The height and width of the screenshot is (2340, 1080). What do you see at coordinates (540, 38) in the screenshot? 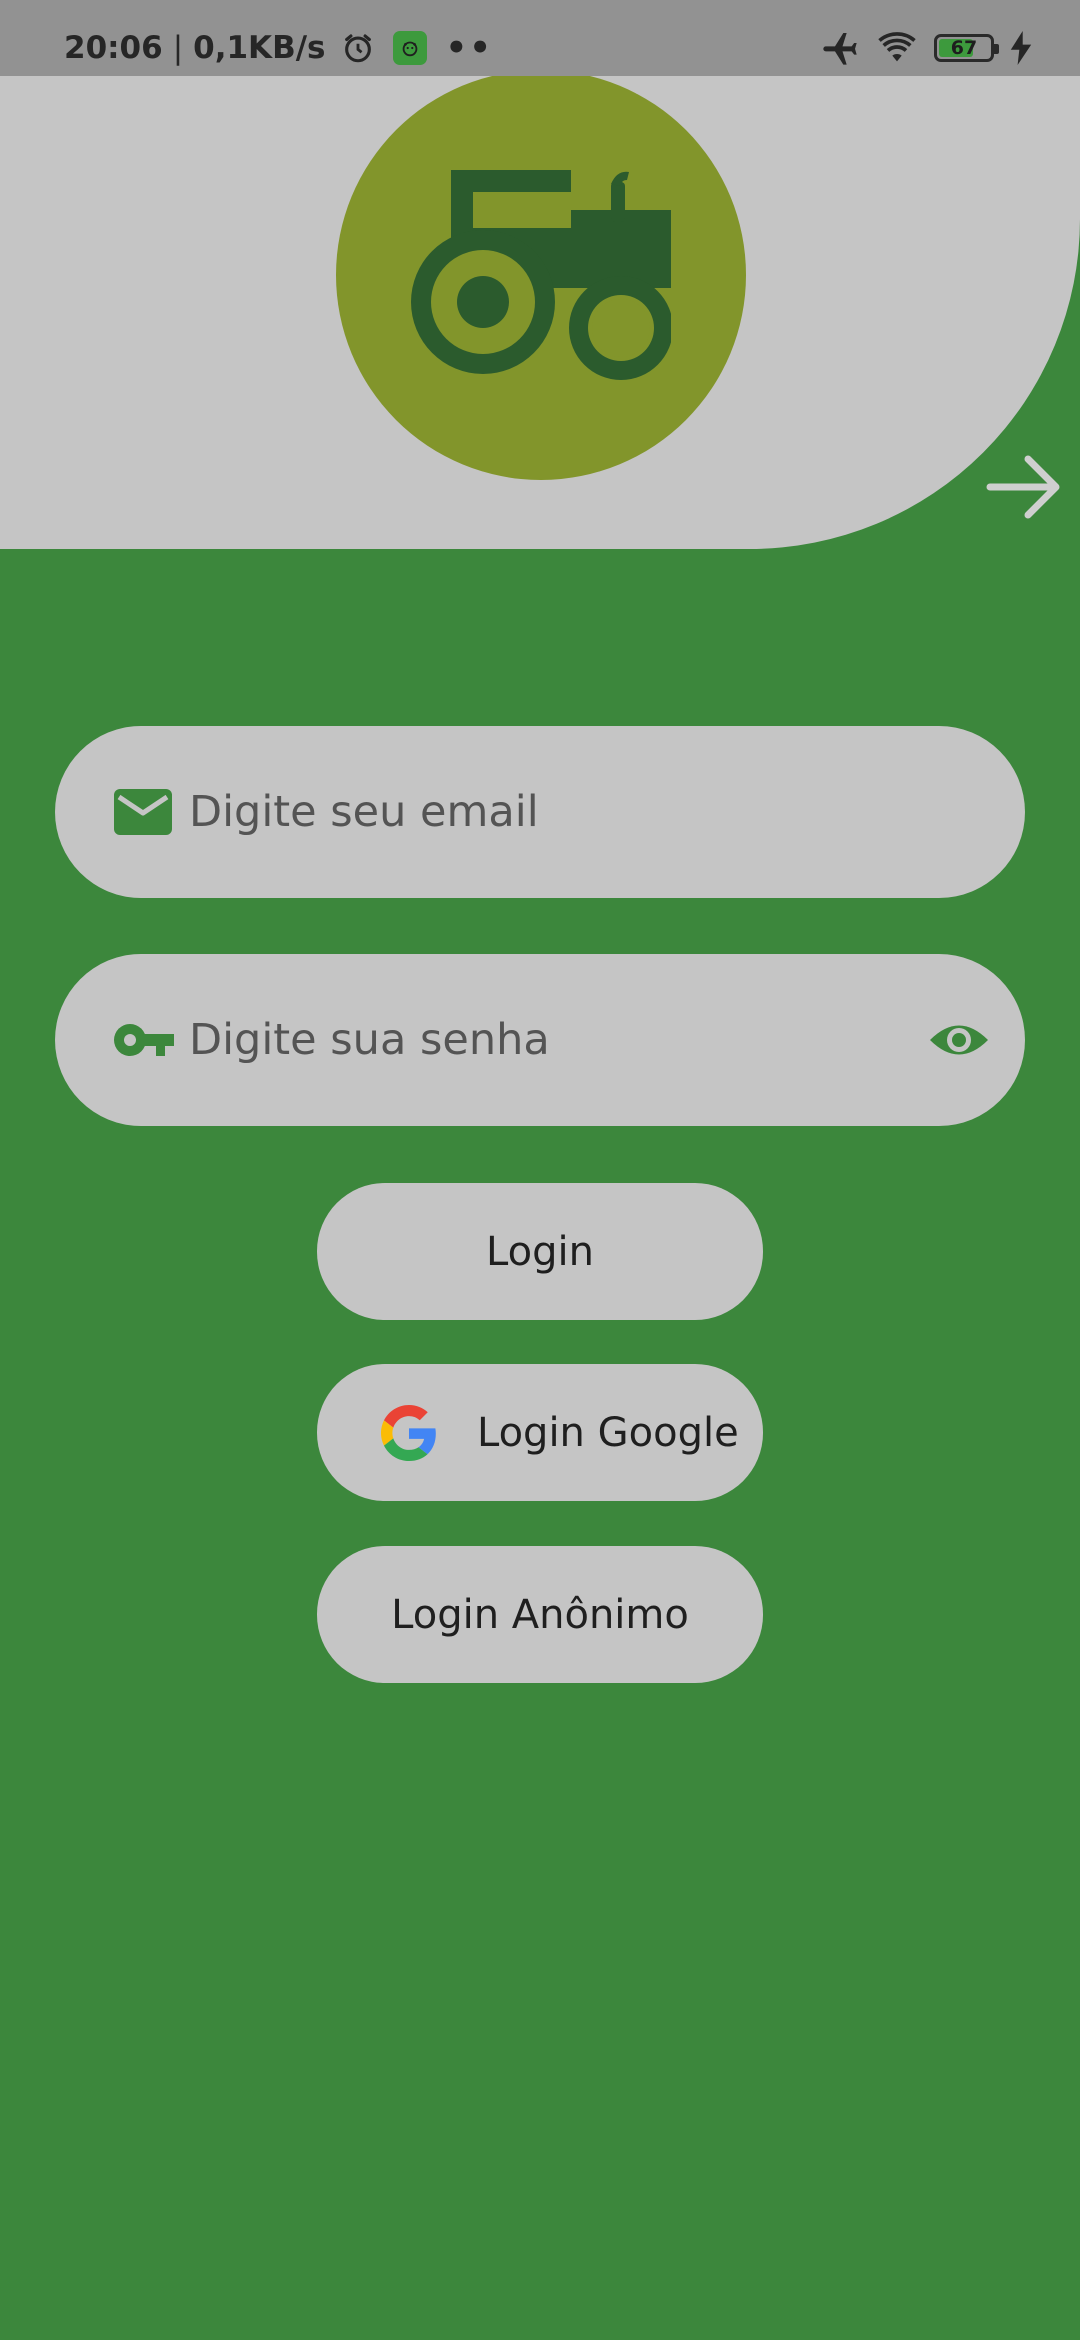
I see `status-bar: 20:06 | 0,1KB/s •• 67` at bounding box center [540, 38].